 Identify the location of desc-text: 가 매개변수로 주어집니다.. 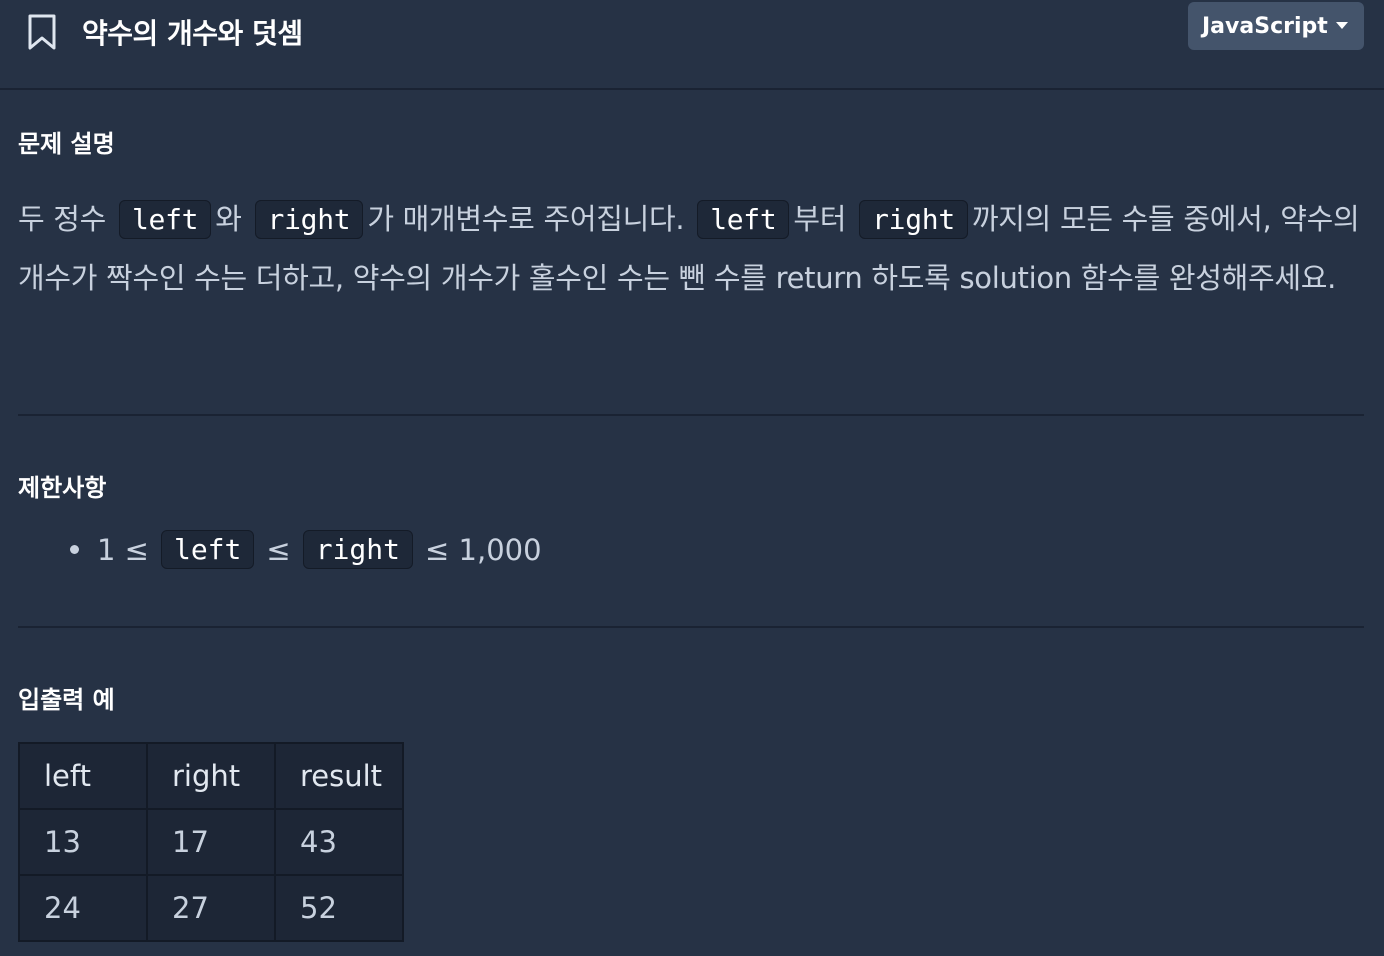
(526, 219).